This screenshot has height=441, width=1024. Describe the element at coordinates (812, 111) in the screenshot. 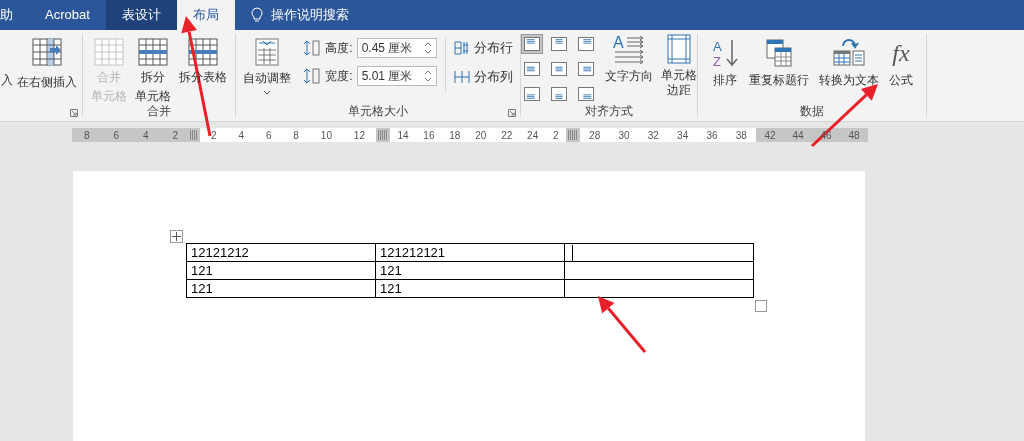

I see `group-label: 数据` at that location.